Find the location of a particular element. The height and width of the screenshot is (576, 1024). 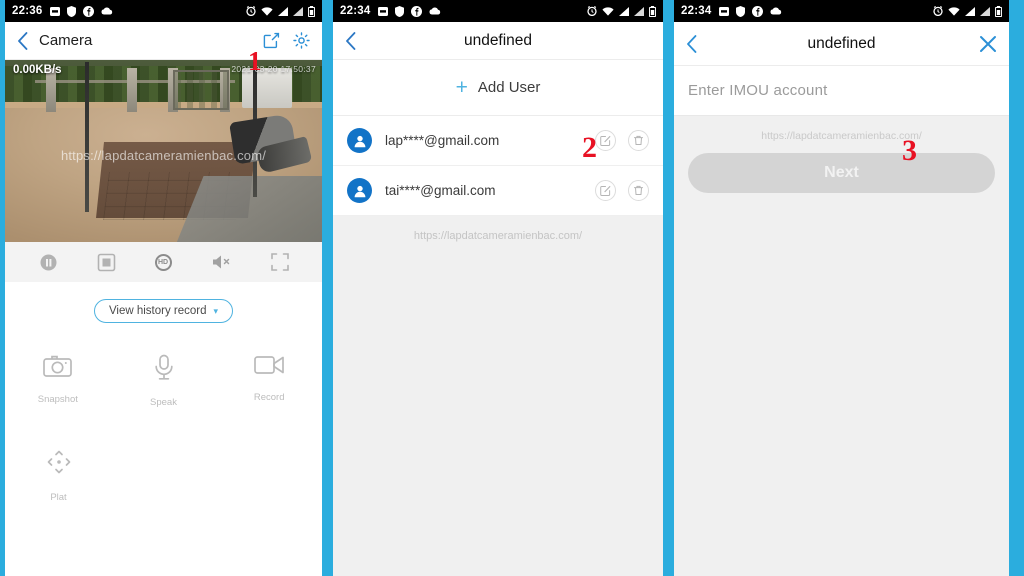

function-row-primary: Snapshot Speak Record is located at coordinates (163, 374).